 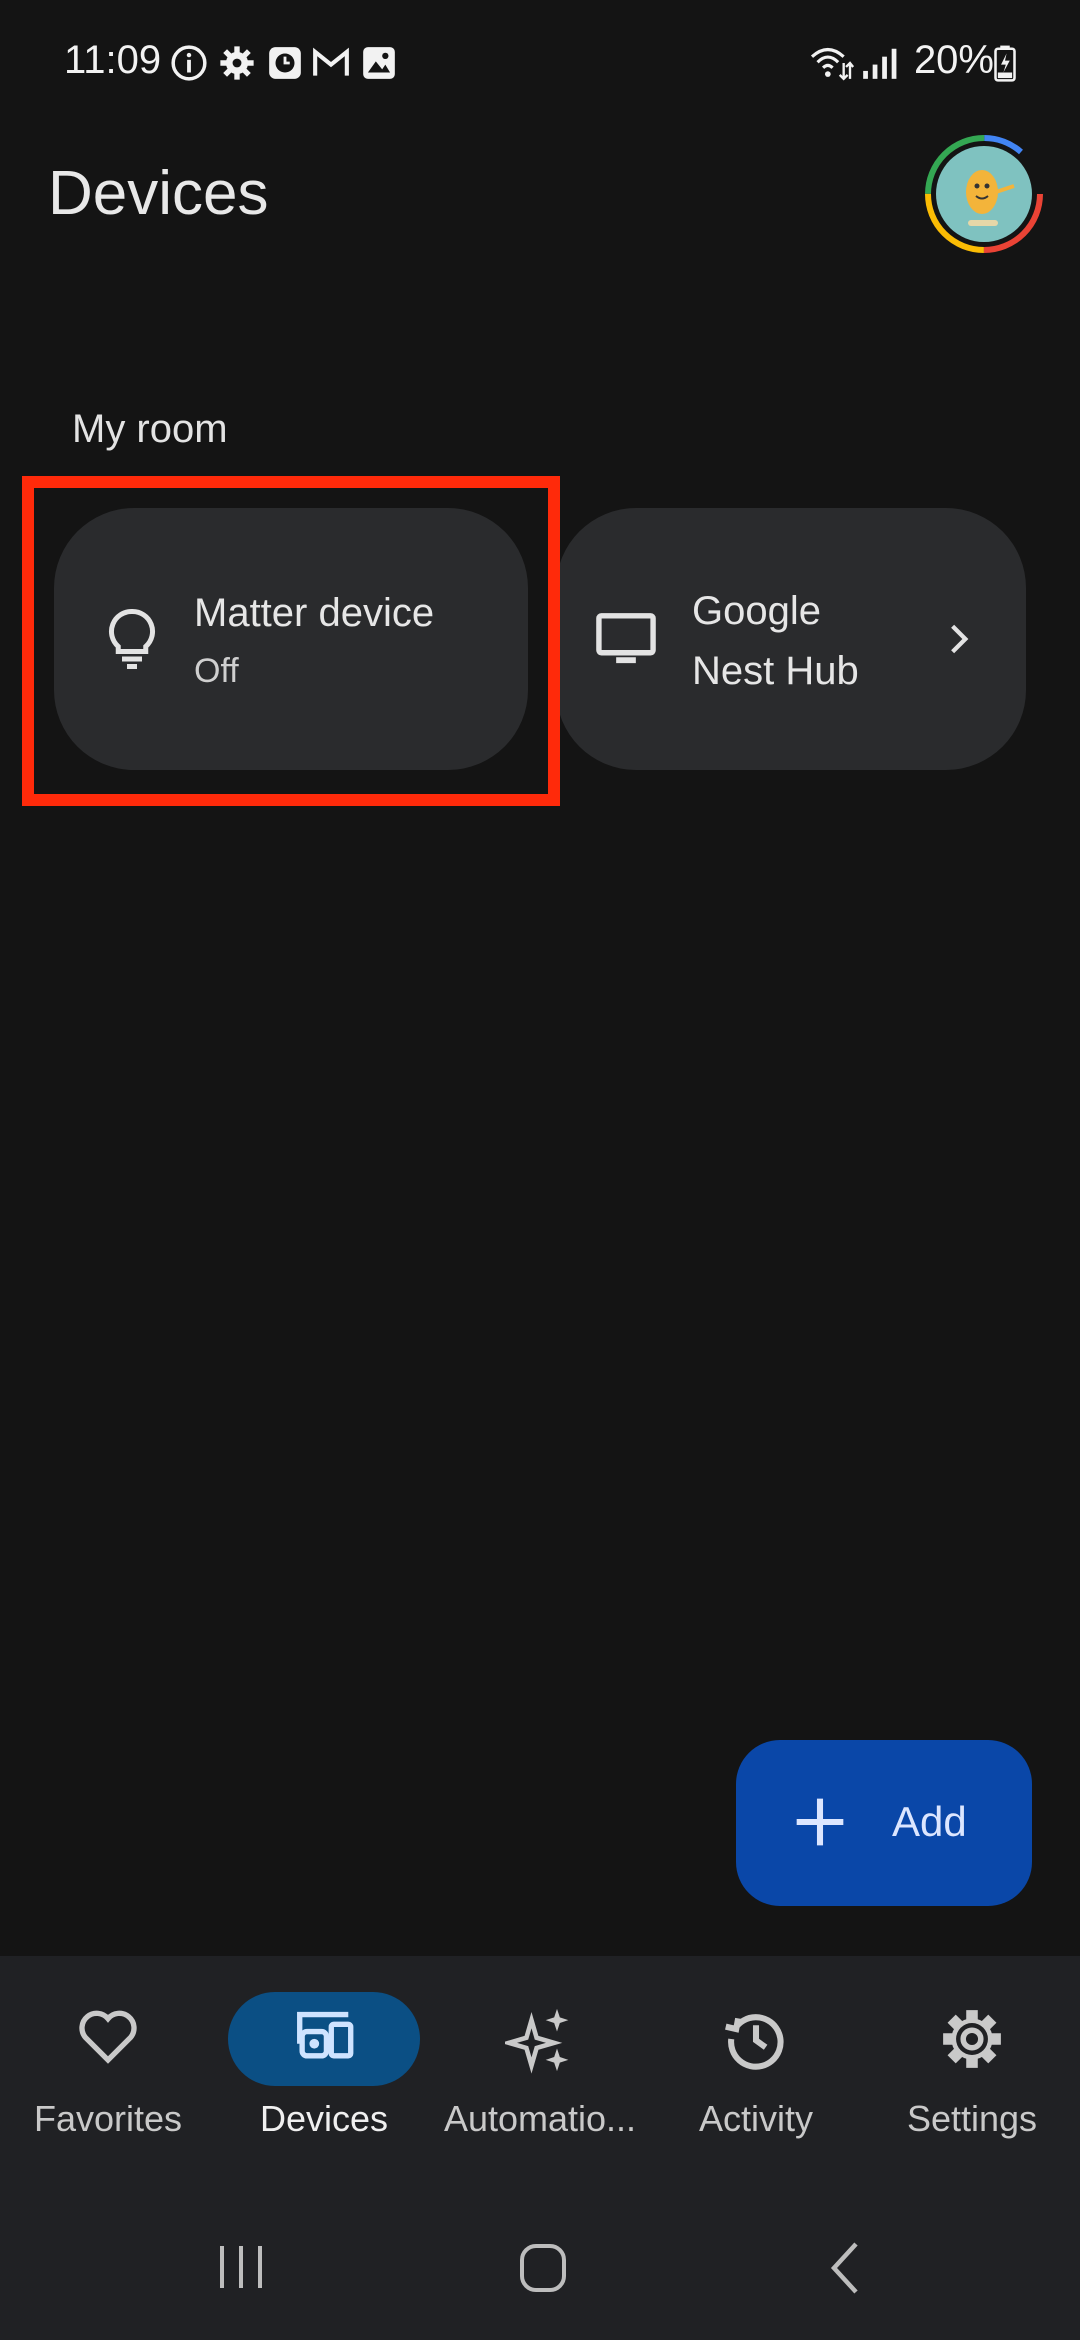 I want to click on clock-app-icon, so click(x=285, y=63).